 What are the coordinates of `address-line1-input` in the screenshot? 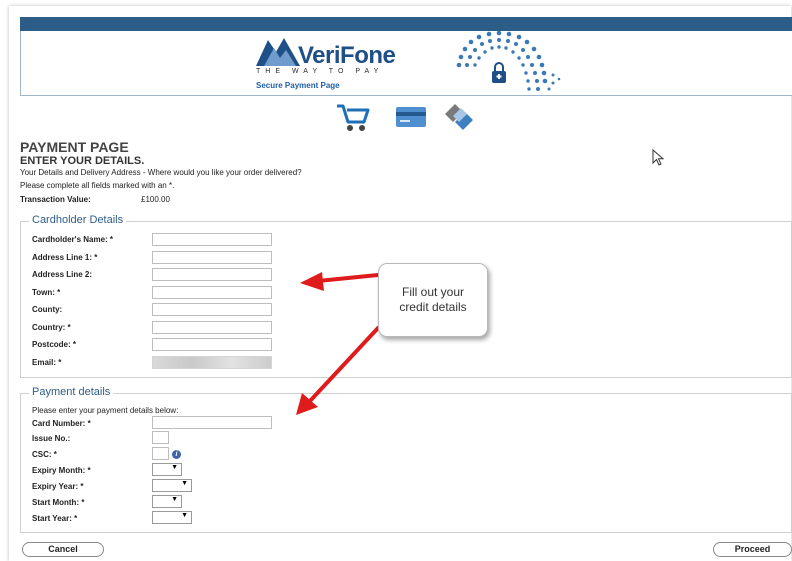 It's located at (212, 257).